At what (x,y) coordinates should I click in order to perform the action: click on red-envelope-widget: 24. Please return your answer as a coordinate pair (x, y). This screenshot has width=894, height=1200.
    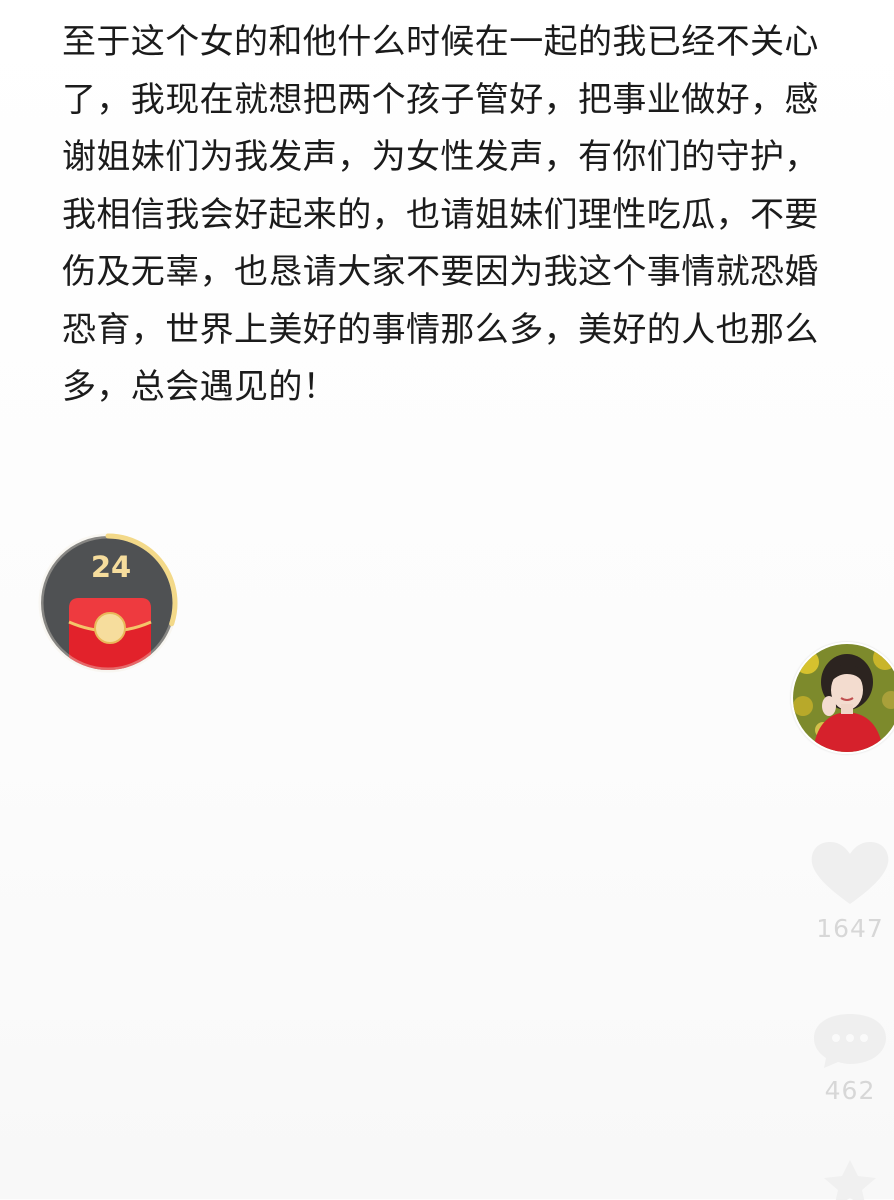
    Looking at the image, I should click on (108, 603).